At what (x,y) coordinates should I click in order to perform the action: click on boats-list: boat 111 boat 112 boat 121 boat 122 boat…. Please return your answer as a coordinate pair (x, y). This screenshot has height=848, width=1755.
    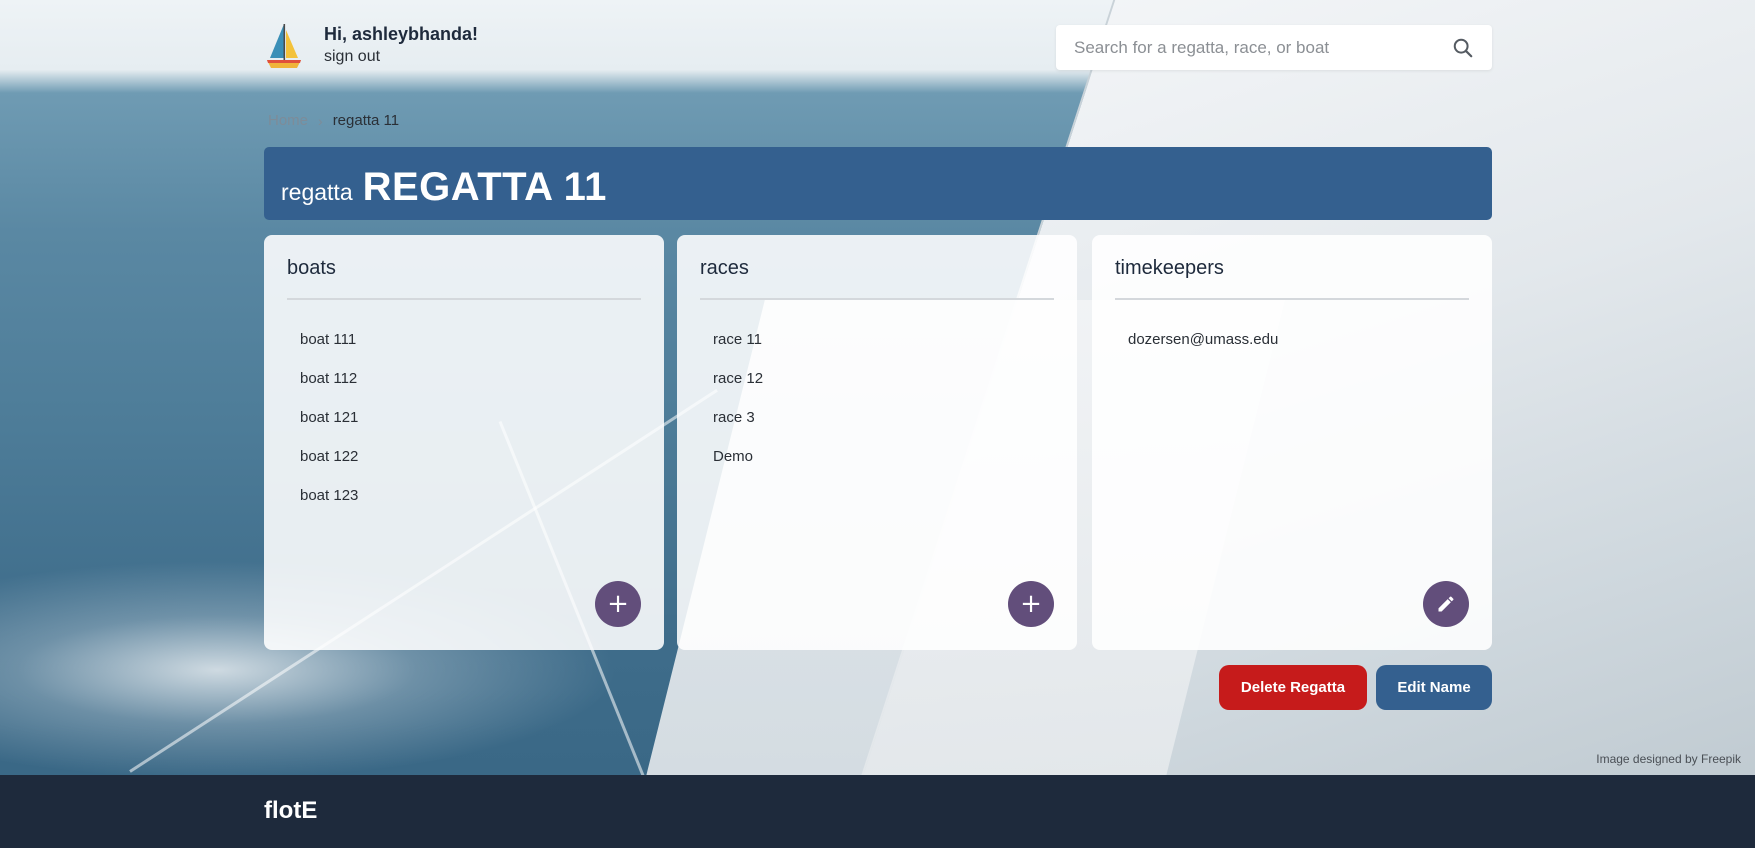
    Looking at the image, I should click on (464, 417).